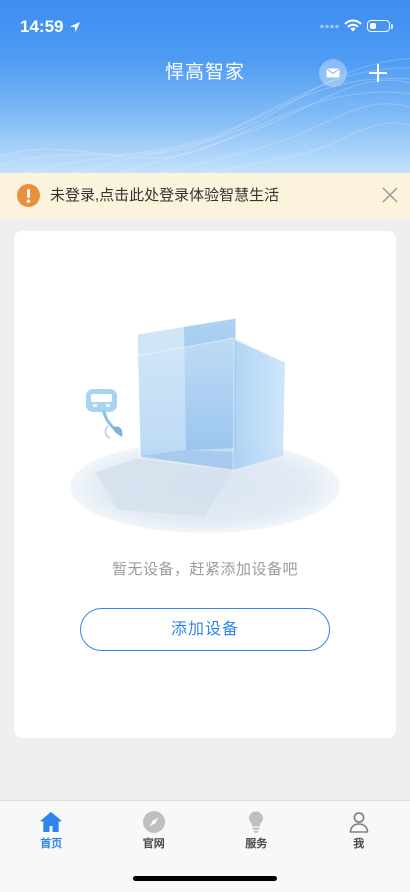 The height and width of the screenshot is (892, 410). Describe the element at coordinates (259, 404) in the screenshot. I see `box-right-panel` at that location.